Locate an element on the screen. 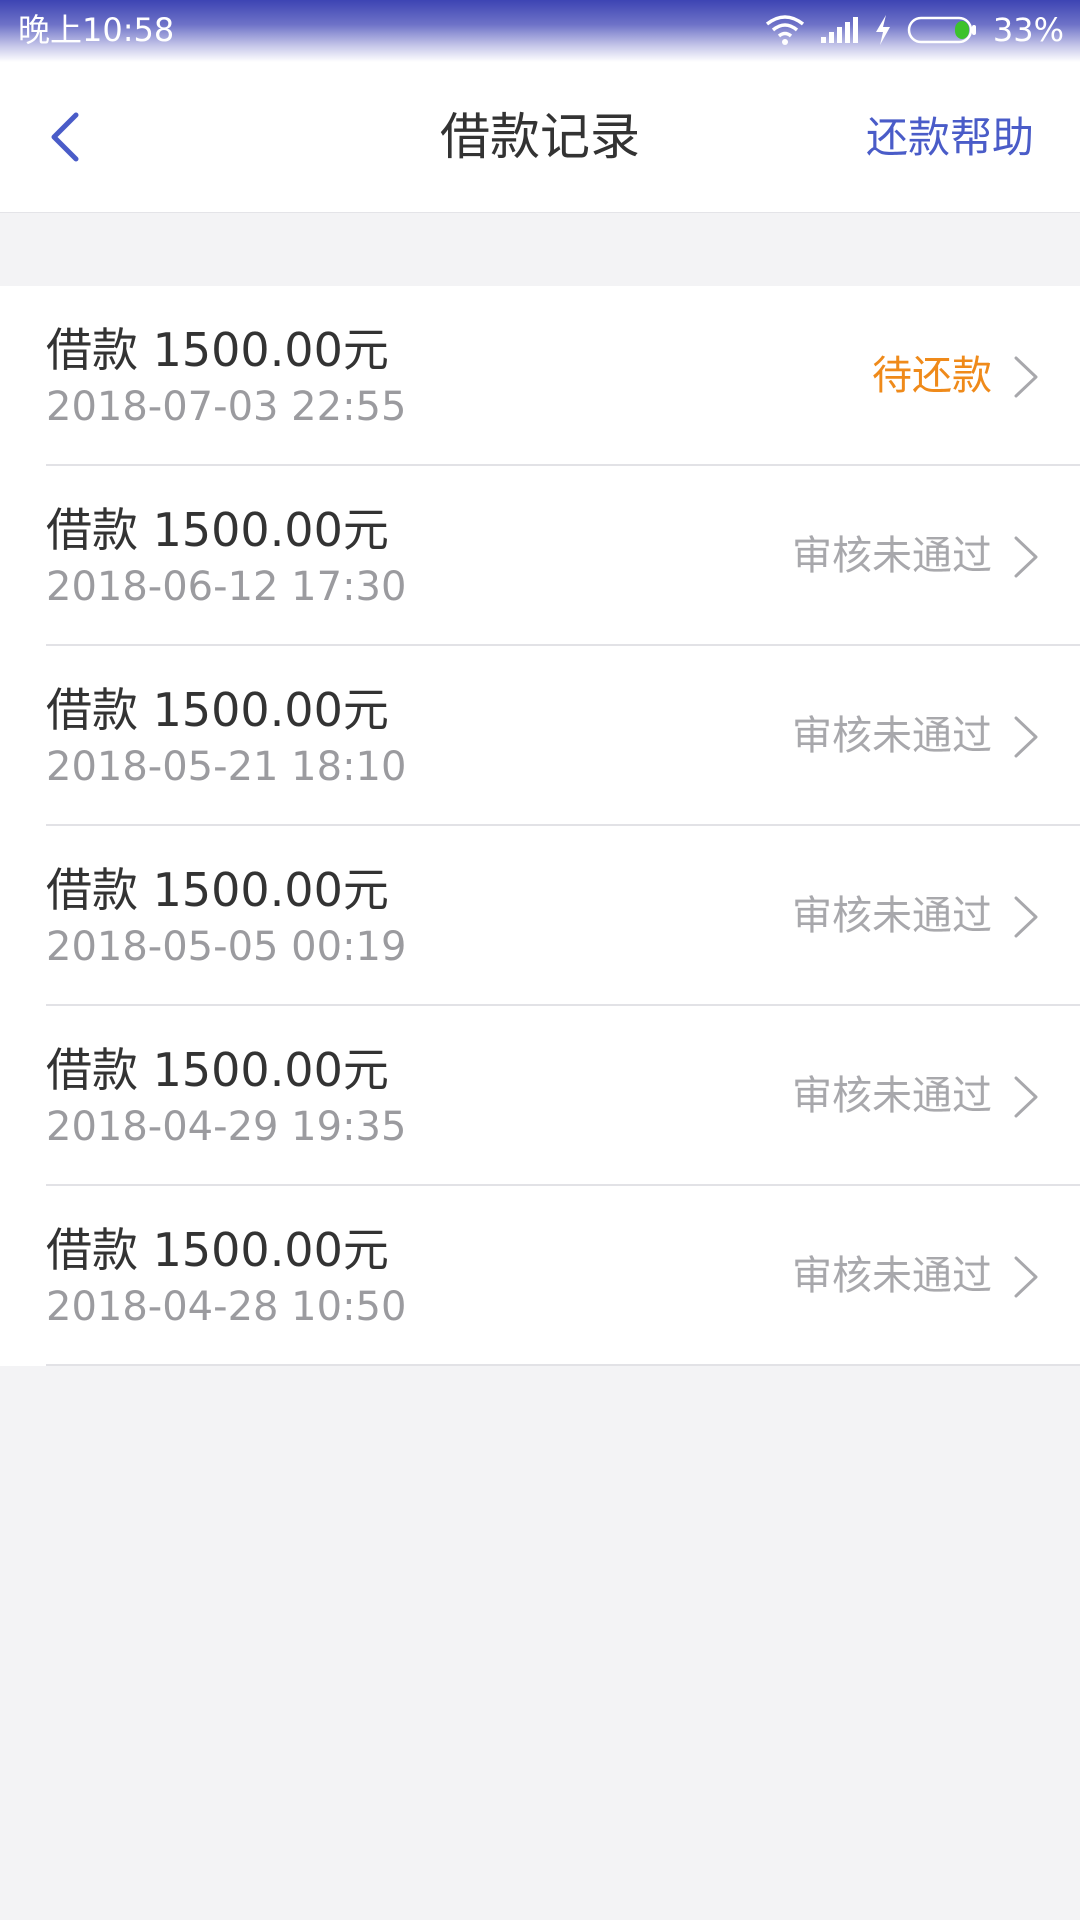 This screenshot has height=1920, width=1080. repayment-help-link: 还款帮助 is located at coordinates (950, 138).